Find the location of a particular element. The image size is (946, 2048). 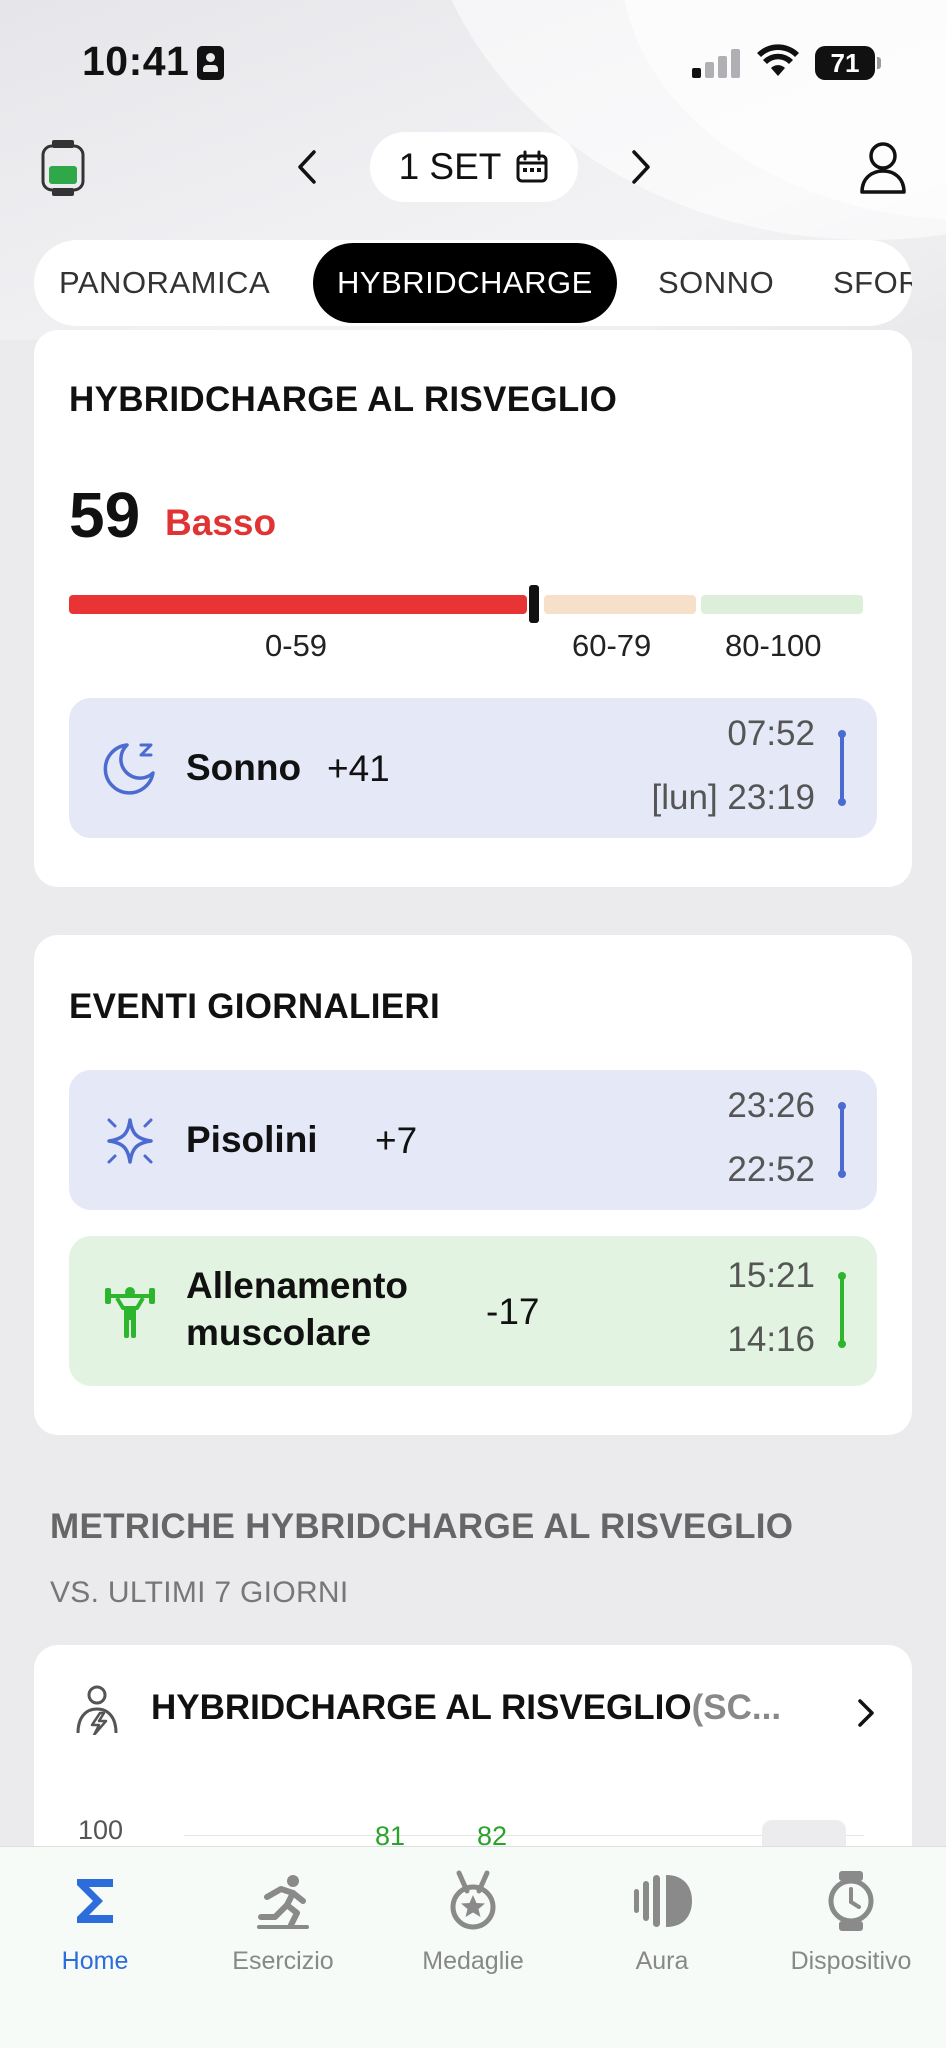

sleep-moon-icon is located at coordinates (129, 769).